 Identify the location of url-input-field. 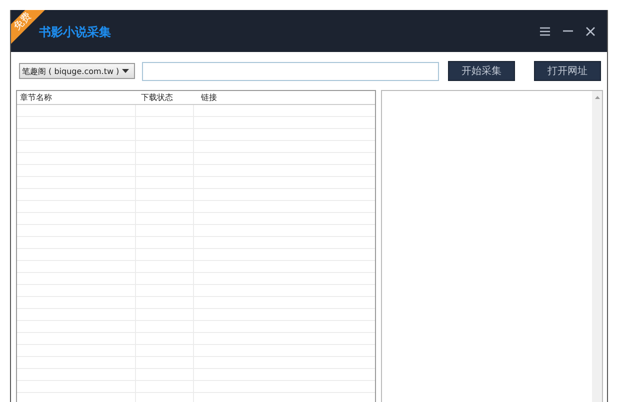
(290, 71).